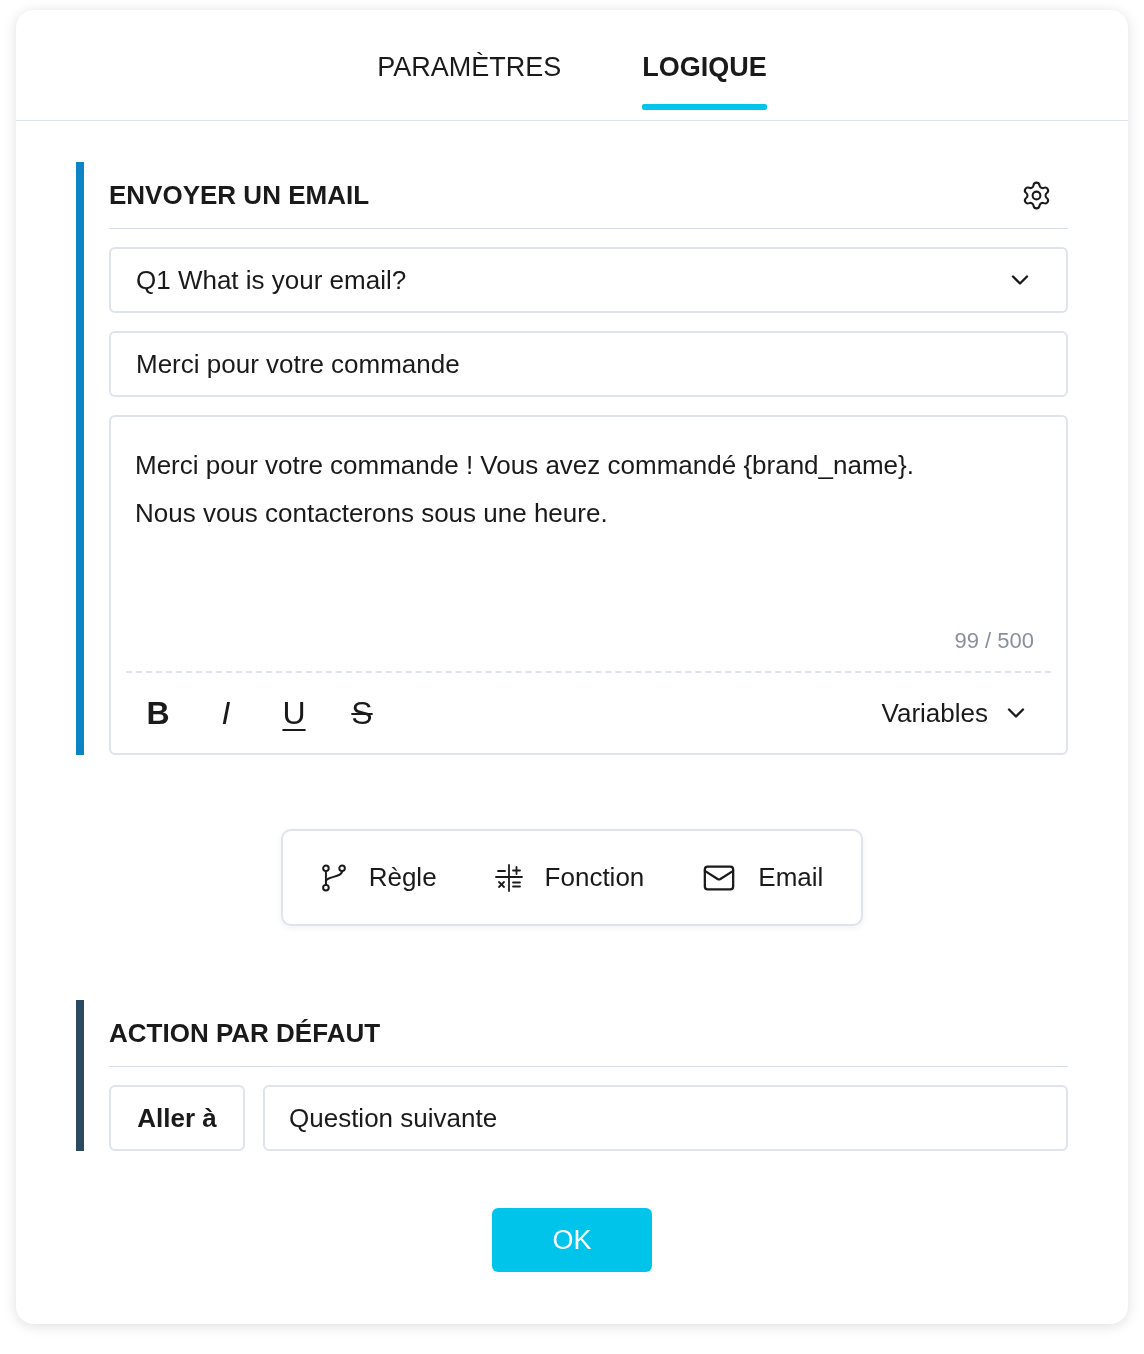  I want to click on variables-dropdown: Variables, so click(955, 713).